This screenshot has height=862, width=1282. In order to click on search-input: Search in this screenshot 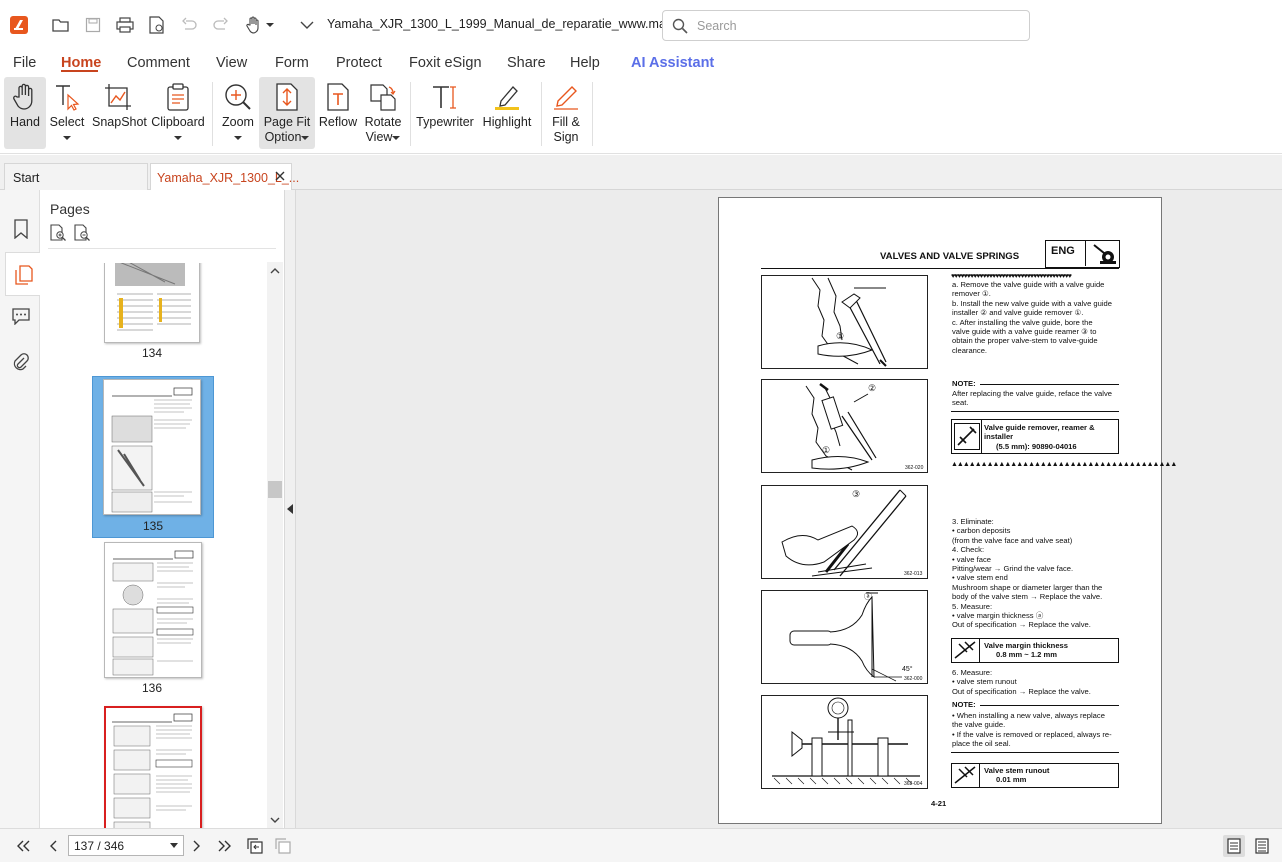, I will do `click(846, 25)`.